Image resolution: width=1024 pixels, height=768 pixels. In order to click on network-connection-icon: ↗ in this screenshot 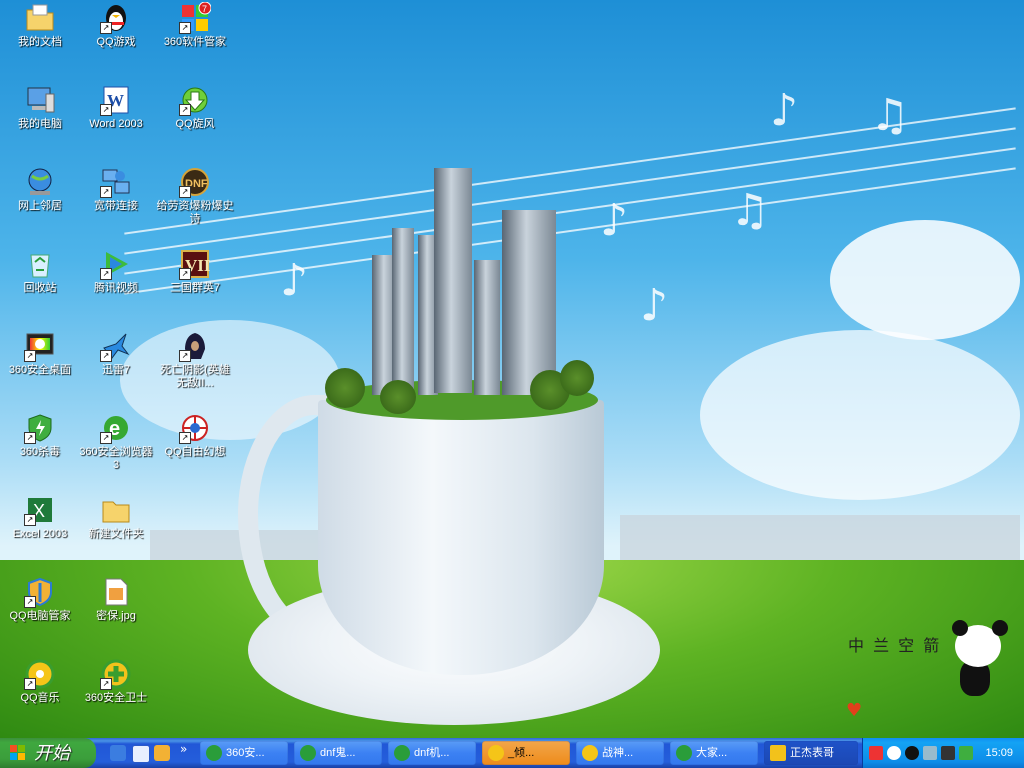, I will do `click(116, 182)`.